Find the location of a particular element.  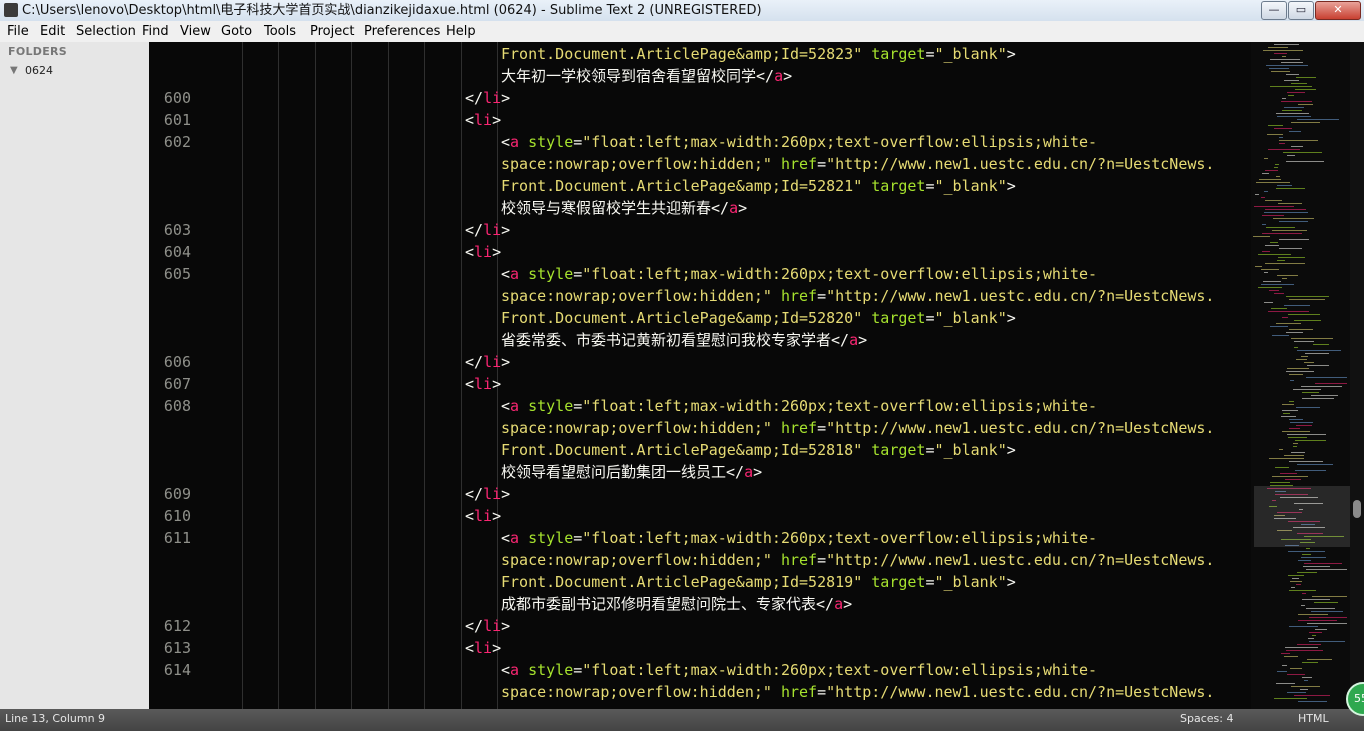

menu-file: File is located at coordinates (18, 31).